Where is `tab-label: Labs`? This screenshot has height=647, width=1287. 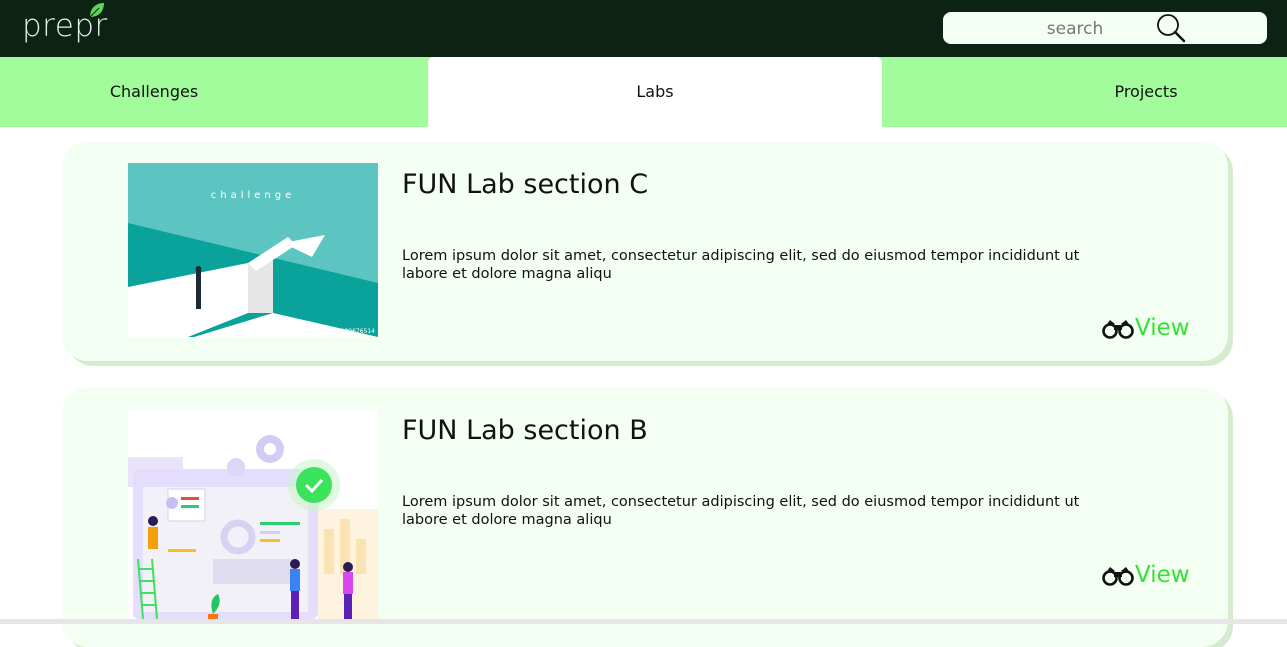 tab-label: Labs is located at coordinates (655, 91).